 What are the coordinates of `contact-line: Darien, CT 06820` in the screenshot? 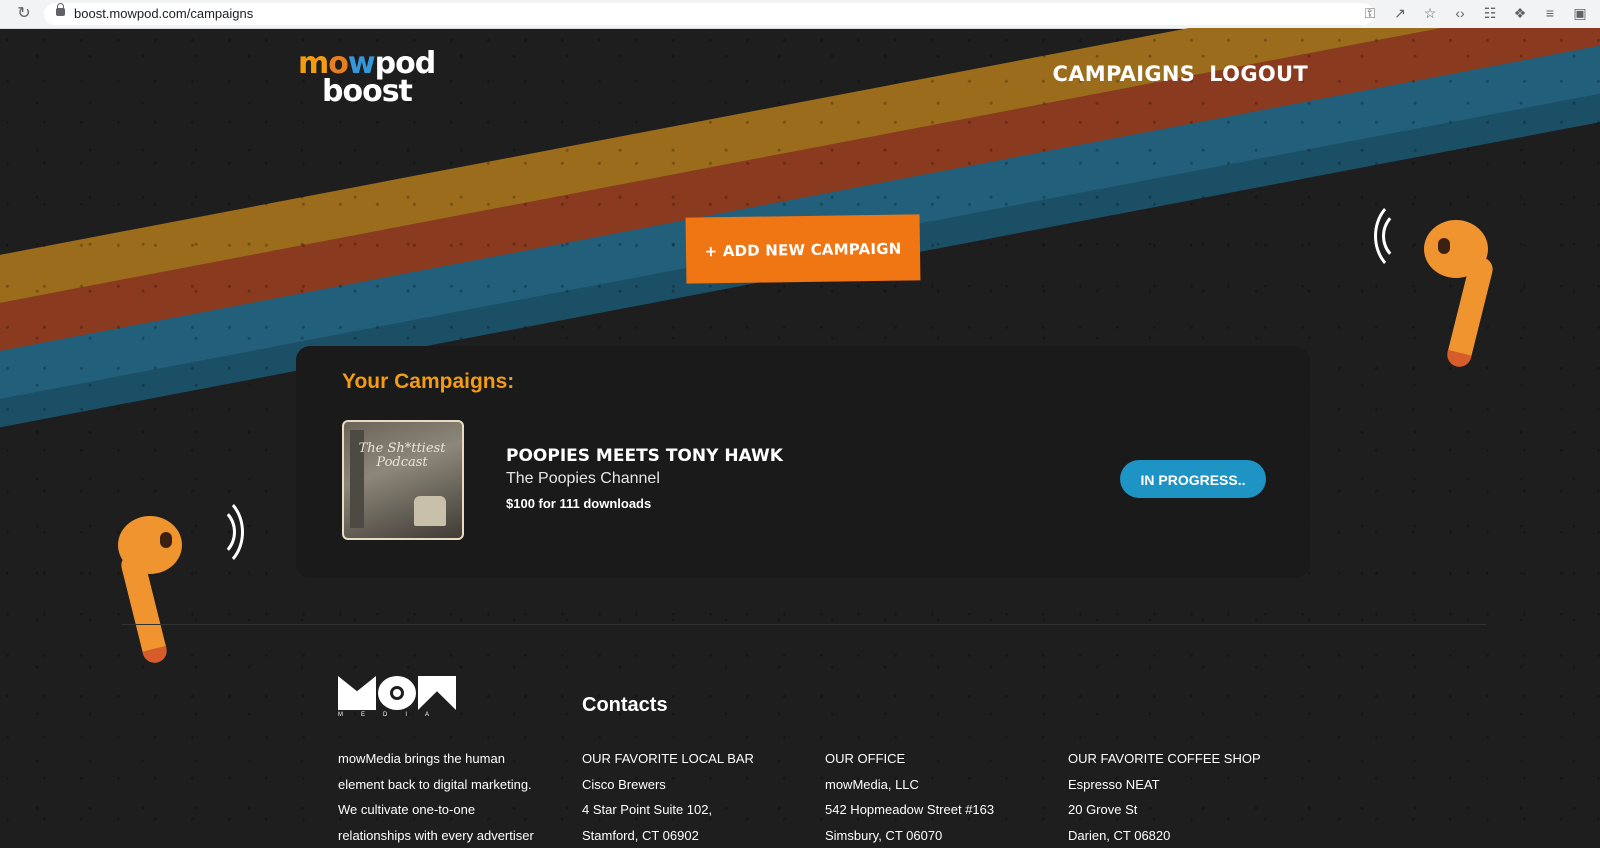 It's located at (1164, 835).